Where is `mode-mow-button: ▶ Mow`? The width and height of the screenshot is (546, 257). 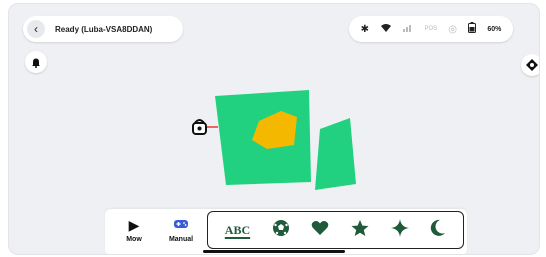
mode-mow-button: ▶ Mow is located at coordinates (134, 230).